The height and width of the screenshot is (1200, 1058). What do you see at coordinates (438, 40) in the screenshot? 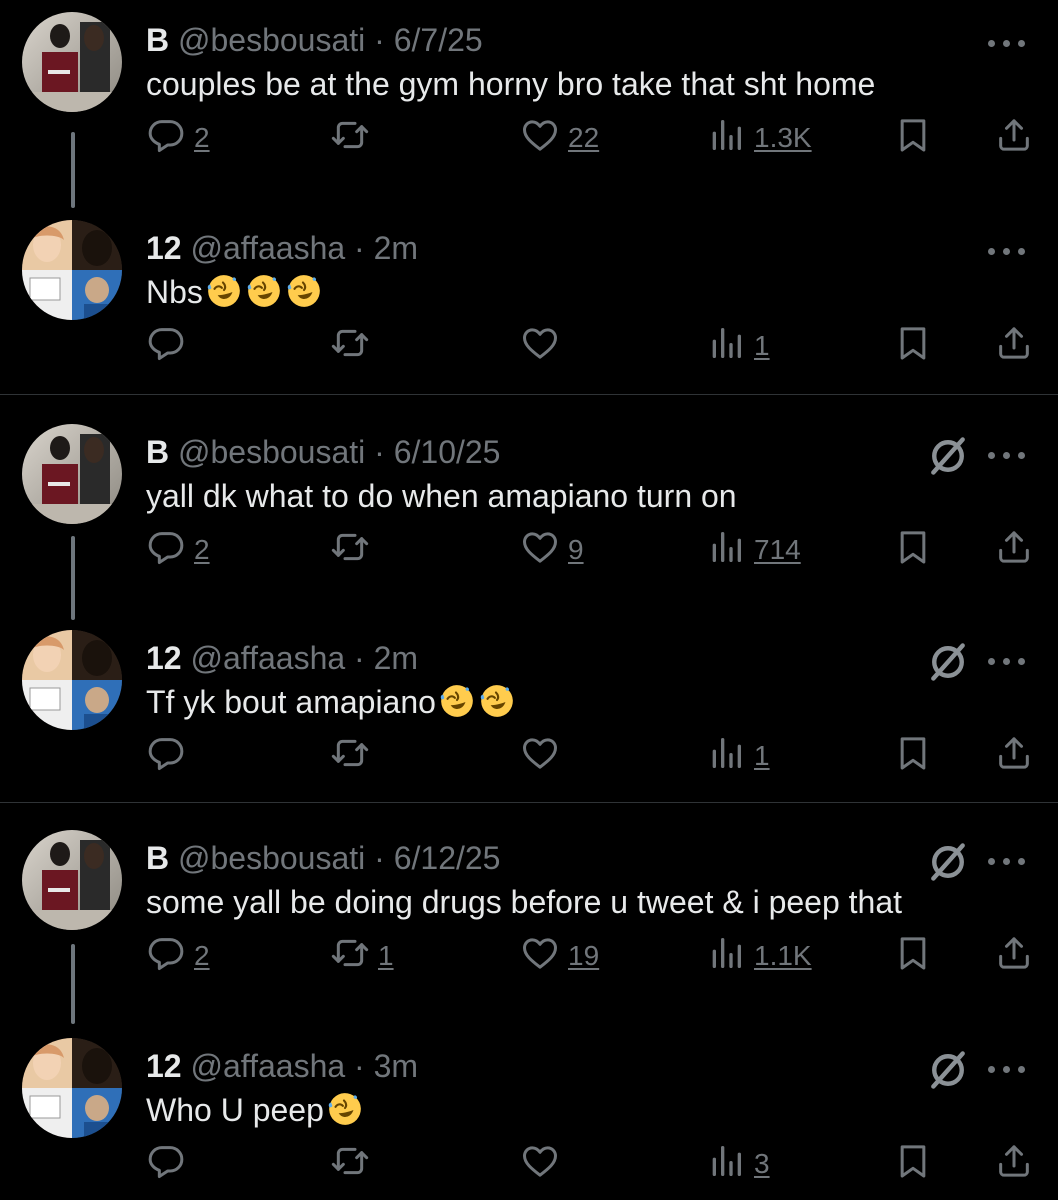
I see `timestamp: 6/7/25` at bounding box center [438, 40].